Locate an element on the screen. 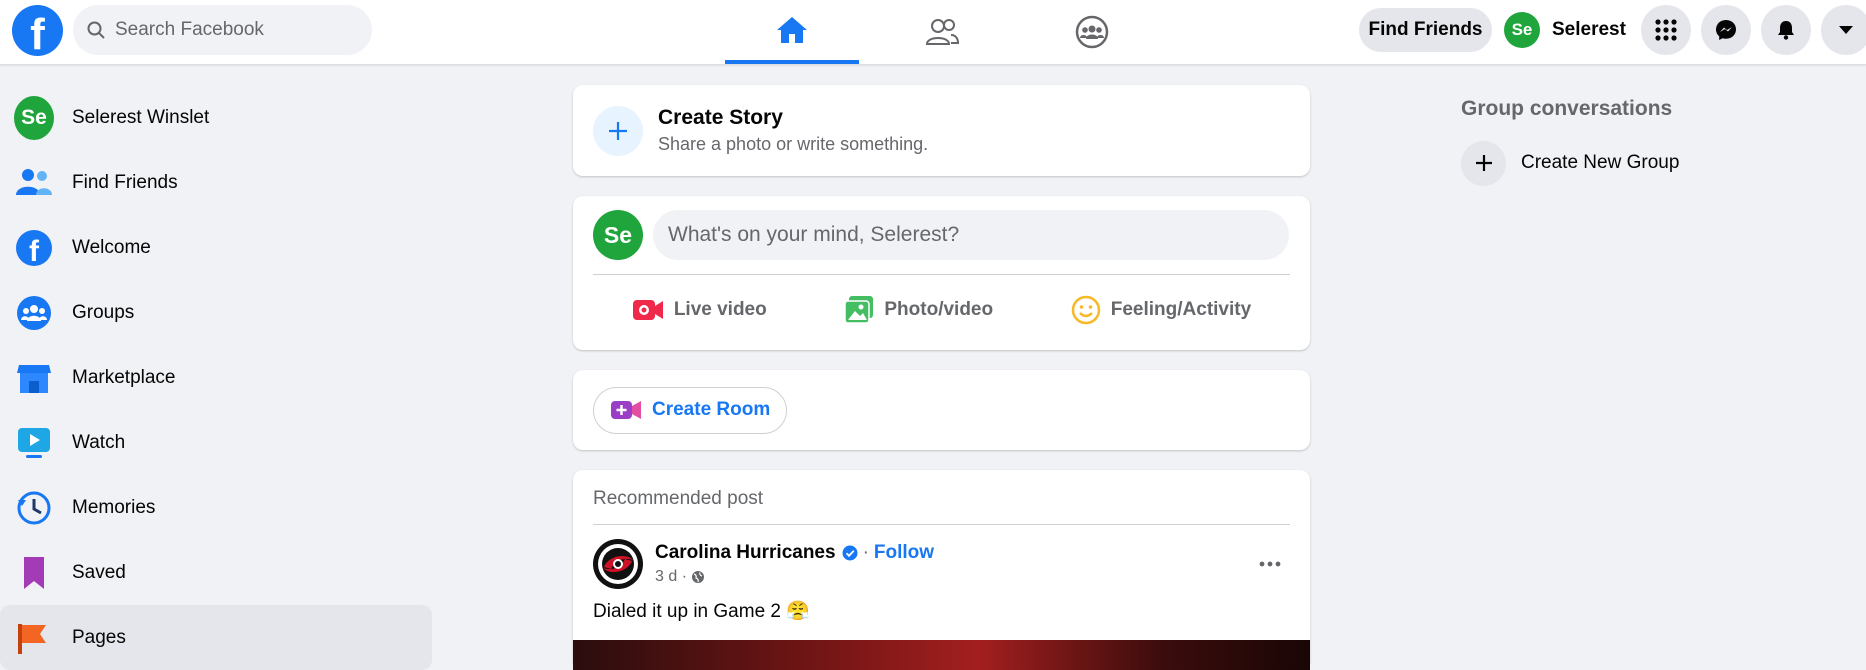 The image size is (1866, 670). tab-friends is located at coordinates (942, 32).